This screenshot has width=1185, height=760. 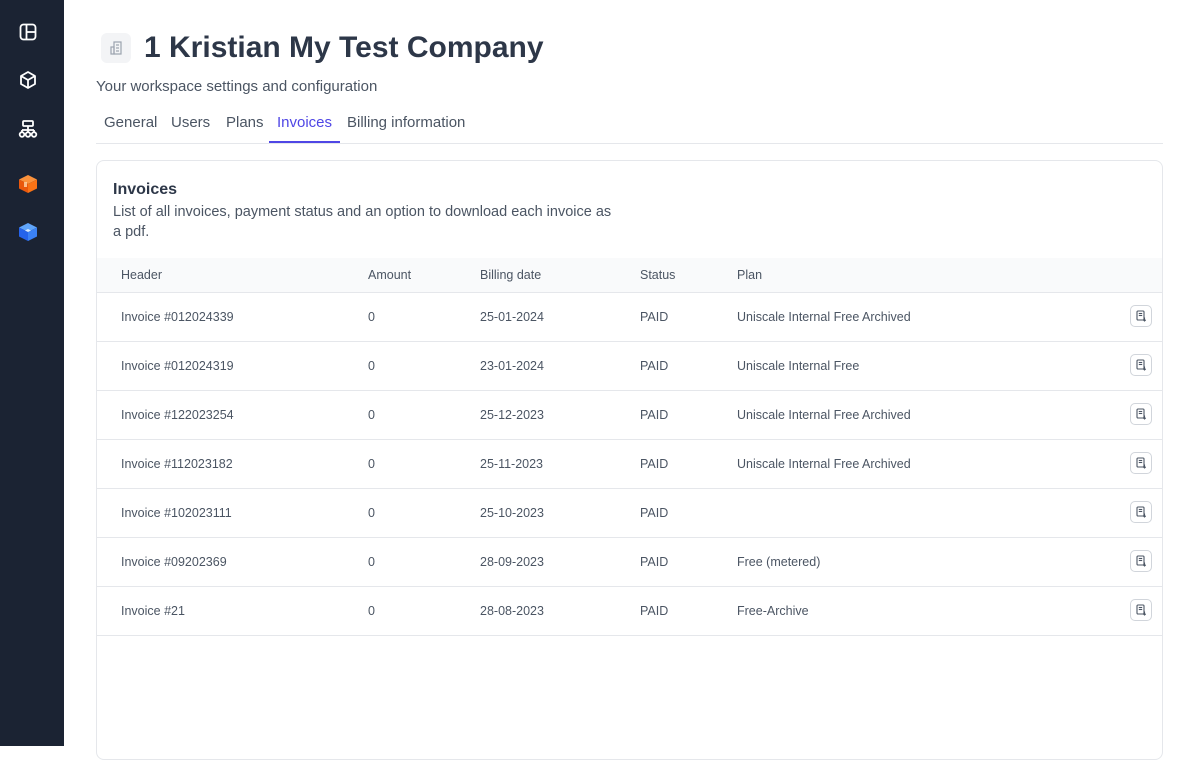 What do you see at coordinates (28, 32) in the screenshot?
I see `layout-icon` at bounding box center [28, 32].